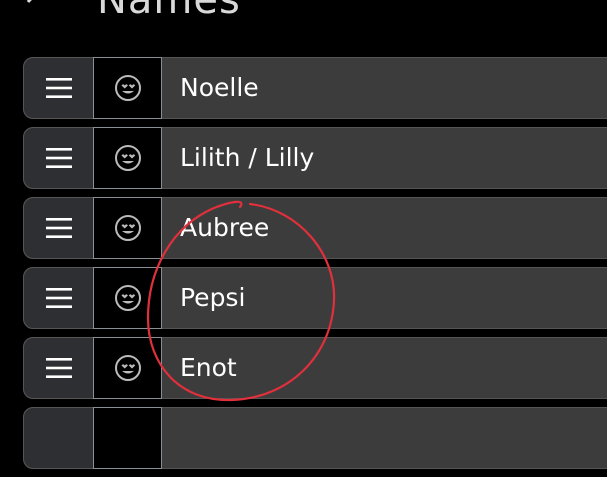 This screenshot has height=477, width=607. What do you see at coordinates (29, 2) in the screenshot?
I see `pen-icon` at bounding box center [29, 2].